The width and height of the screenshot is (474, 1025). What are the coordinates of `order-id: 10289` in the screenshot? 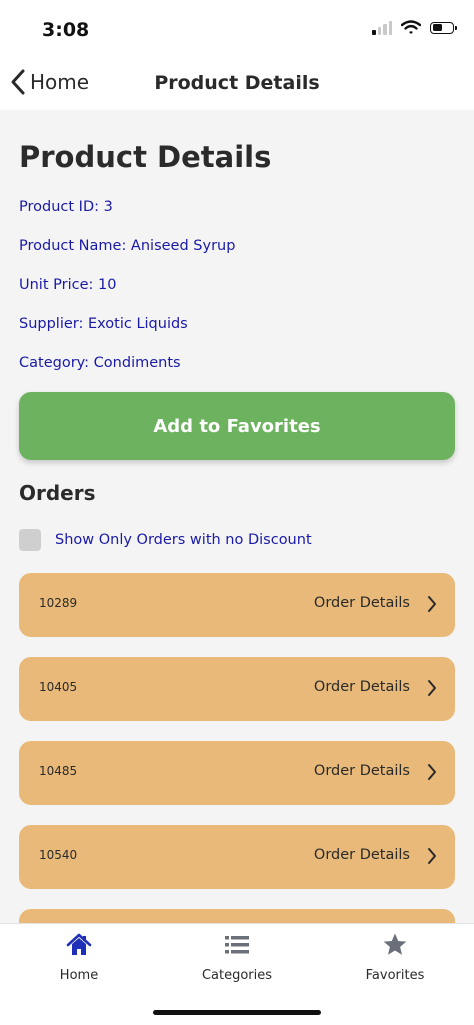 It's located at (58, 603).